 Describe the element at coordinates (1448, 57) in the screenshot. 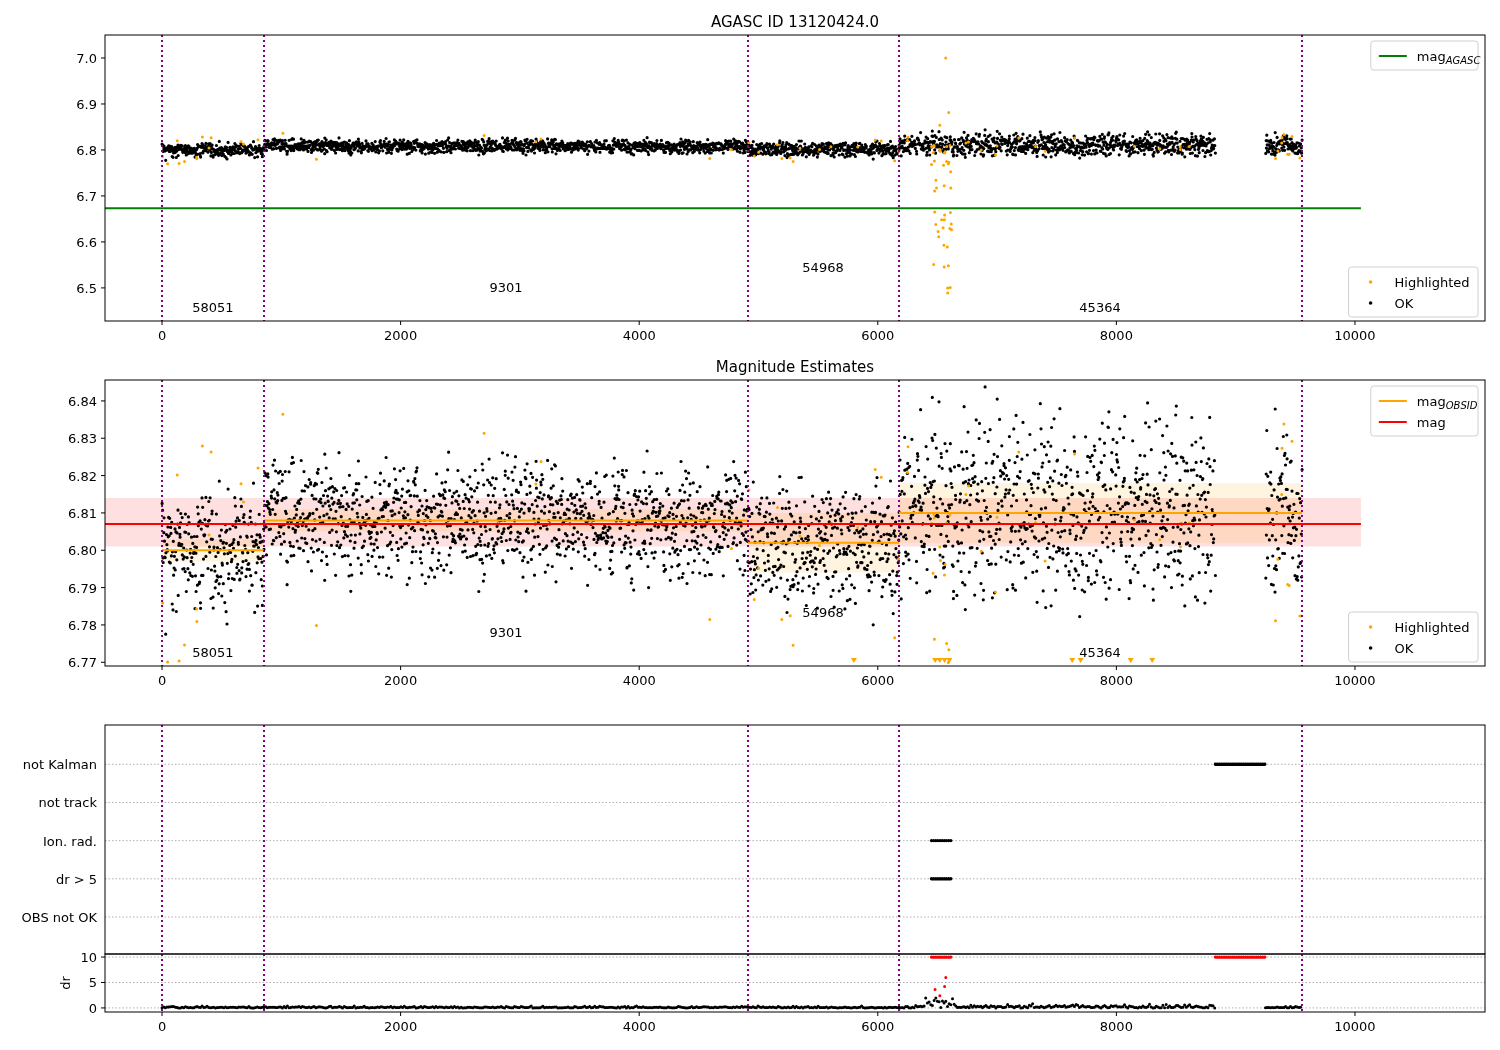

I see `legend-label: mag$_{AGASC}$` at that location.